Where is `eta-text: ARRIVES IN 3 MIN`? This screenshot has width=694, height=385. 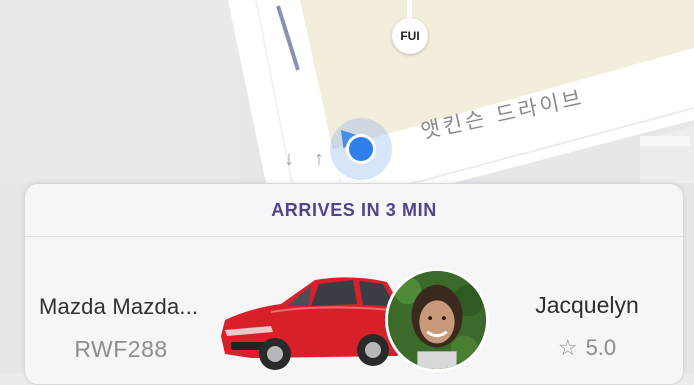 eta-text: ARRIVES IN 3 MIN is located at coordinates (354, 209).